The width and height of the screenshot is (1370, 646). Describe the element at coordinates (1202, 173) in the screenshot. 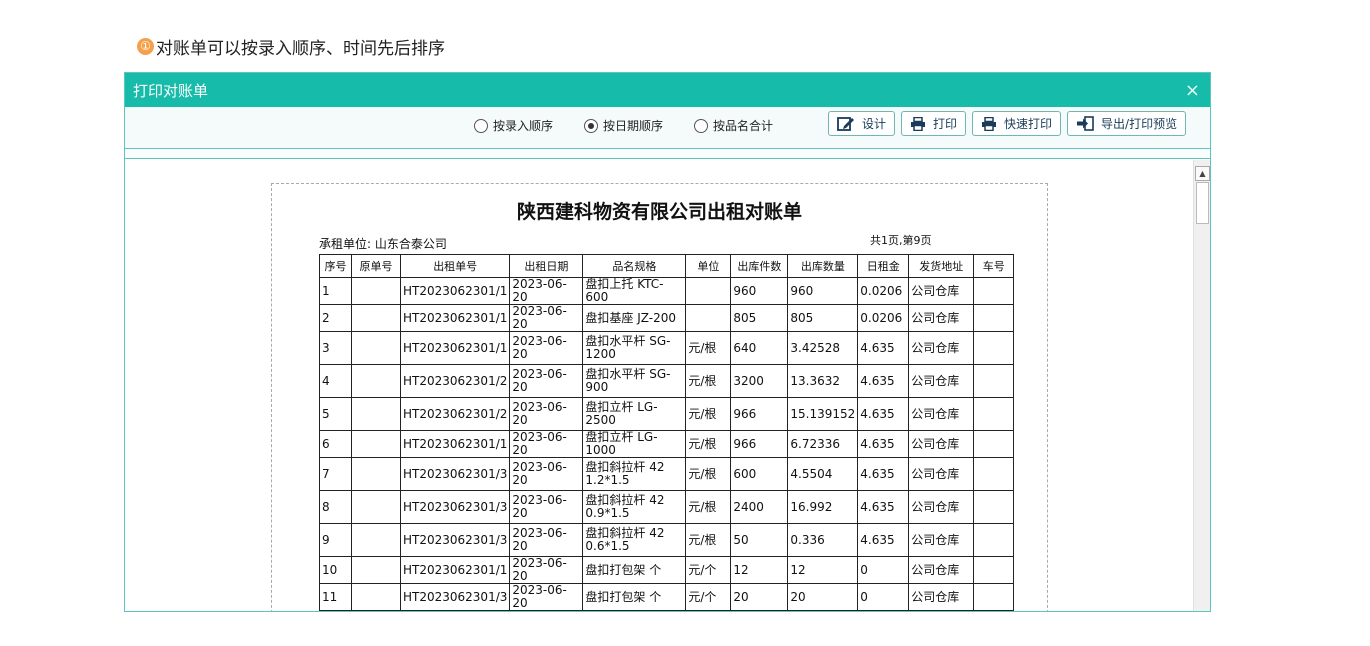

I see `scroll-up-arrow-icon: ▲` at that location.